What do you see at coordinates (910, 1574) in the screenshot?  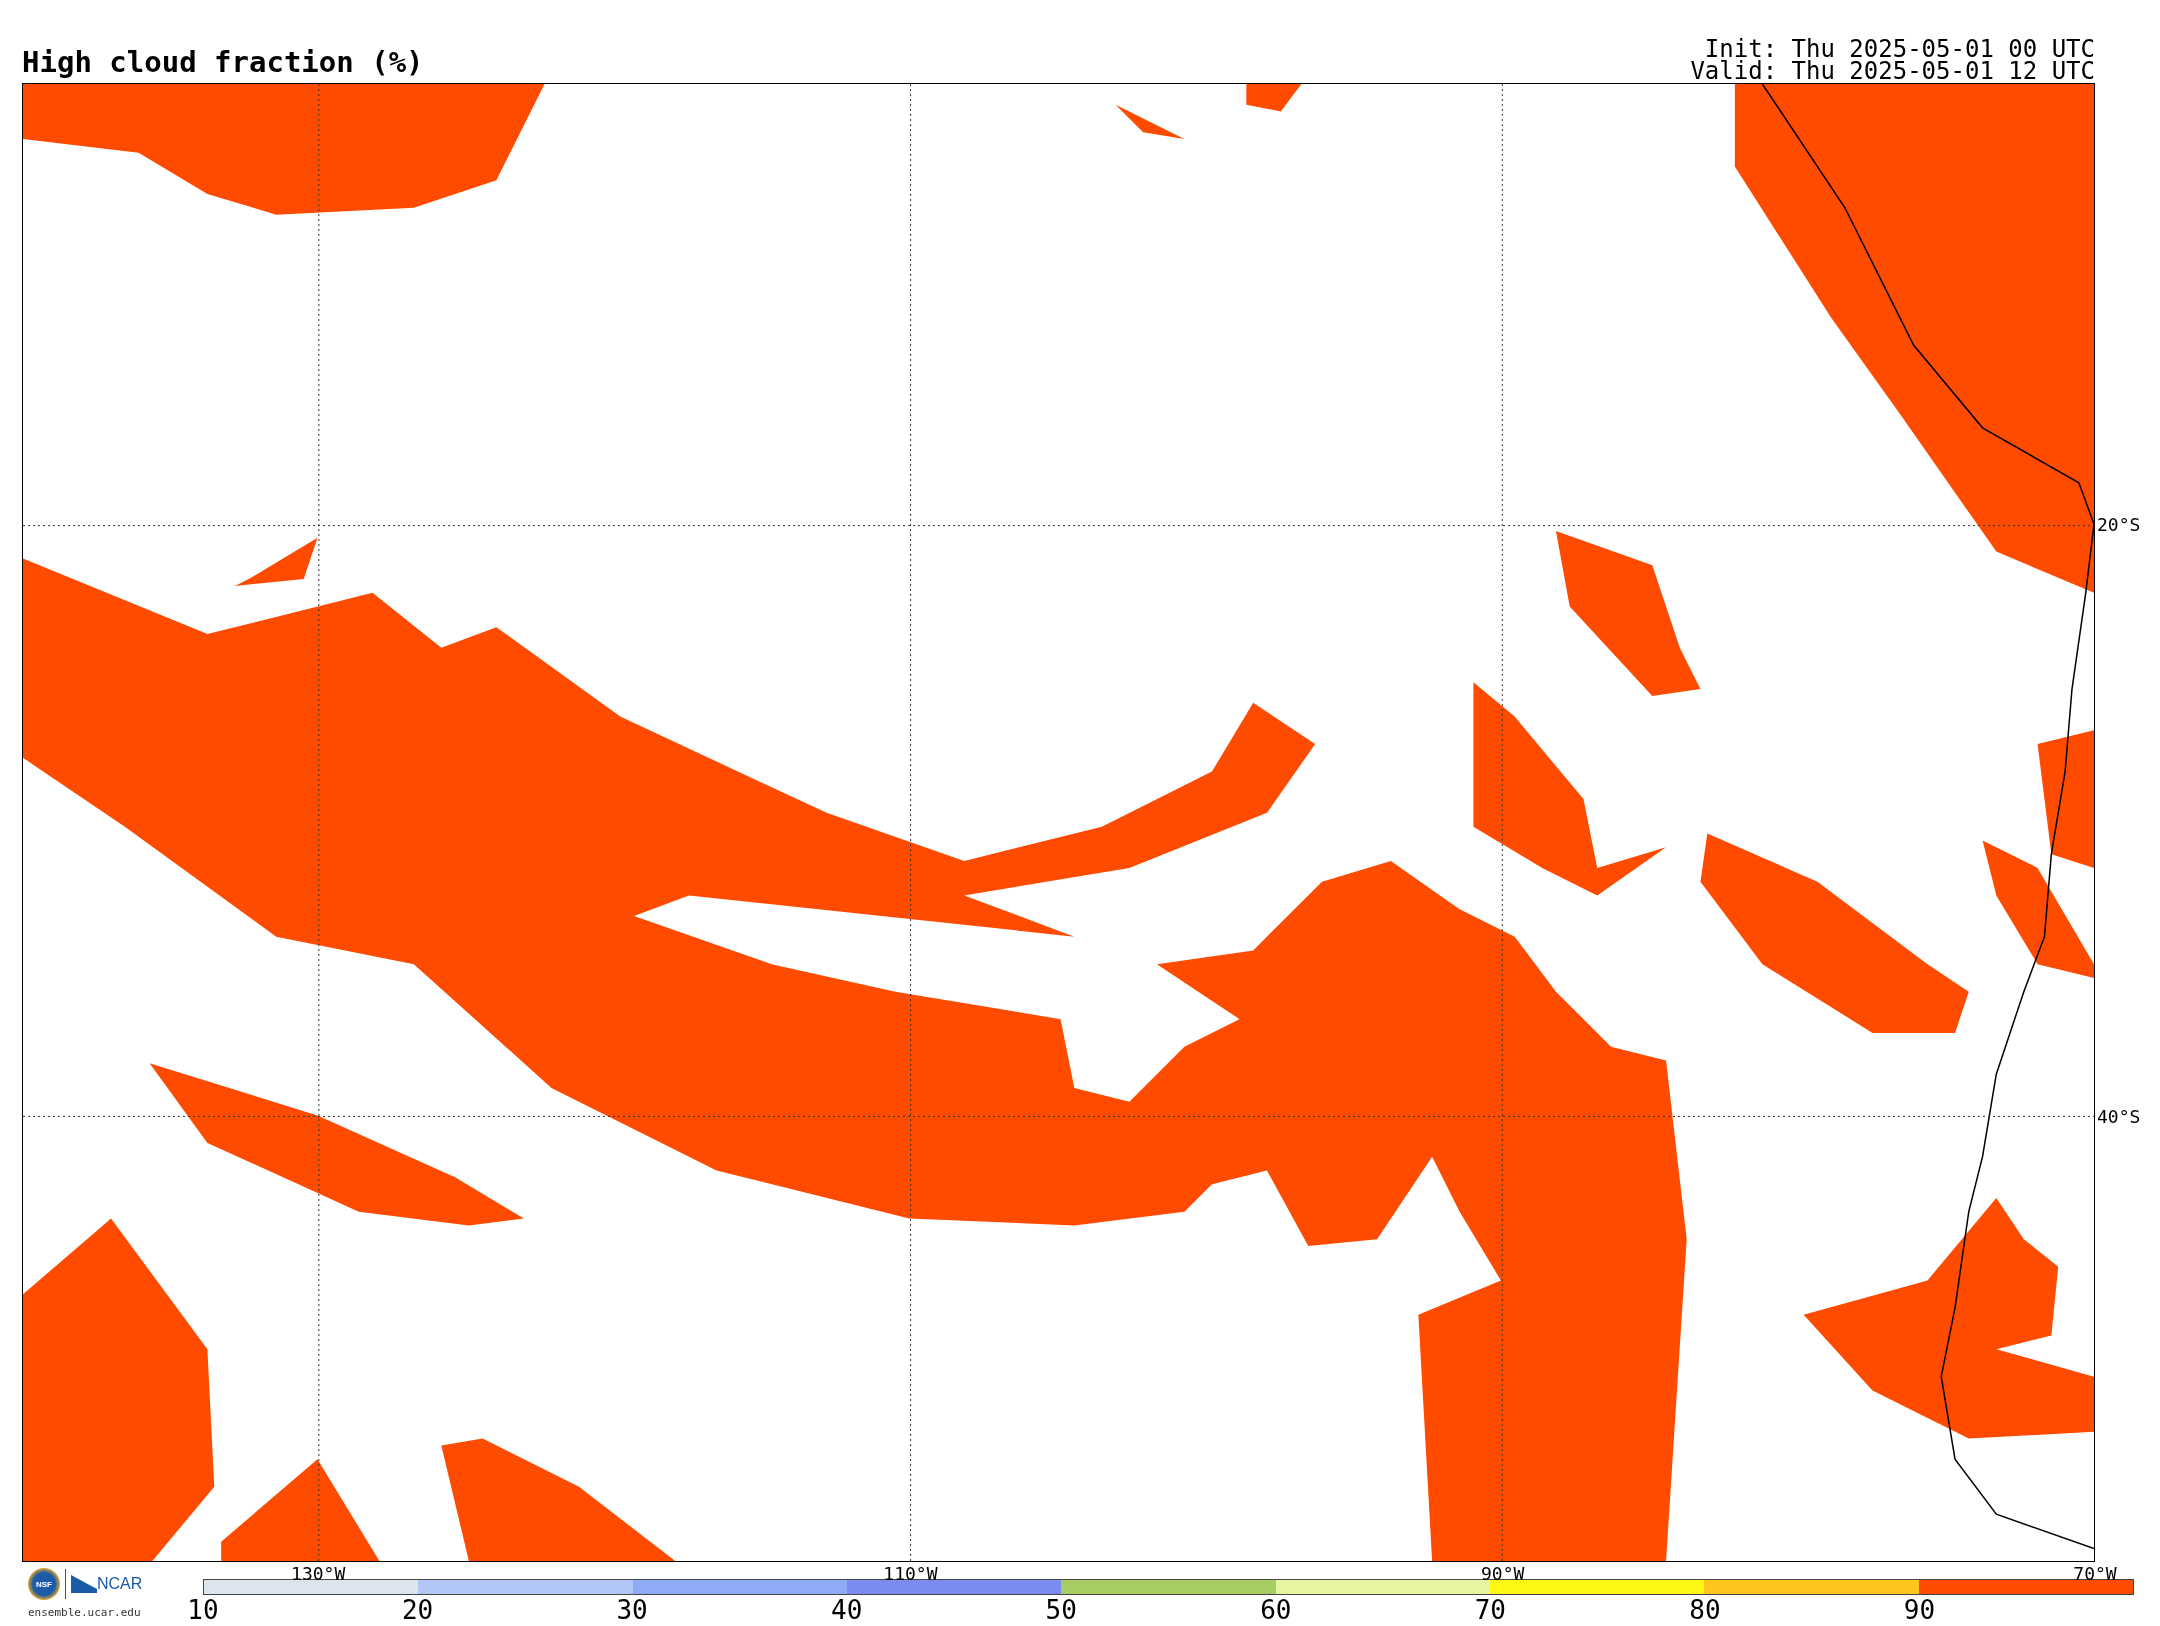 I see `longitude-label: 110°W` at bounding box center [910, 1574].